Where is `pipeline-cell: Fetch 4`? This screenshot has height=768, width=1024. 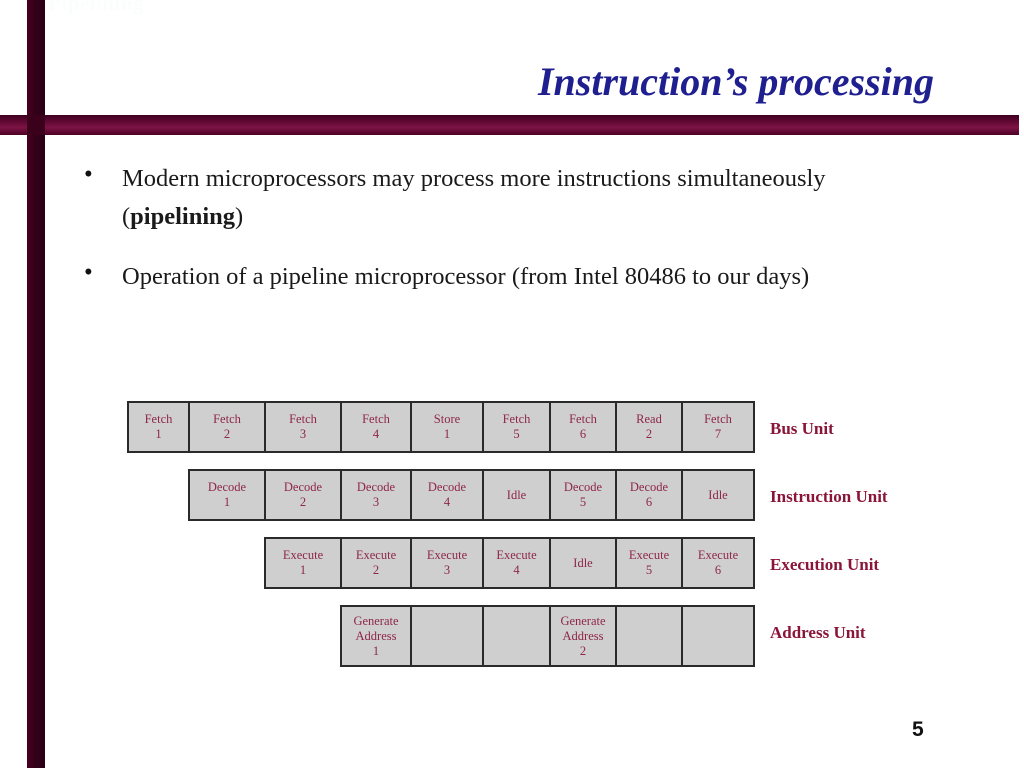
pipeline-cell: Fetch 4 is located at coordinates (377, 427).